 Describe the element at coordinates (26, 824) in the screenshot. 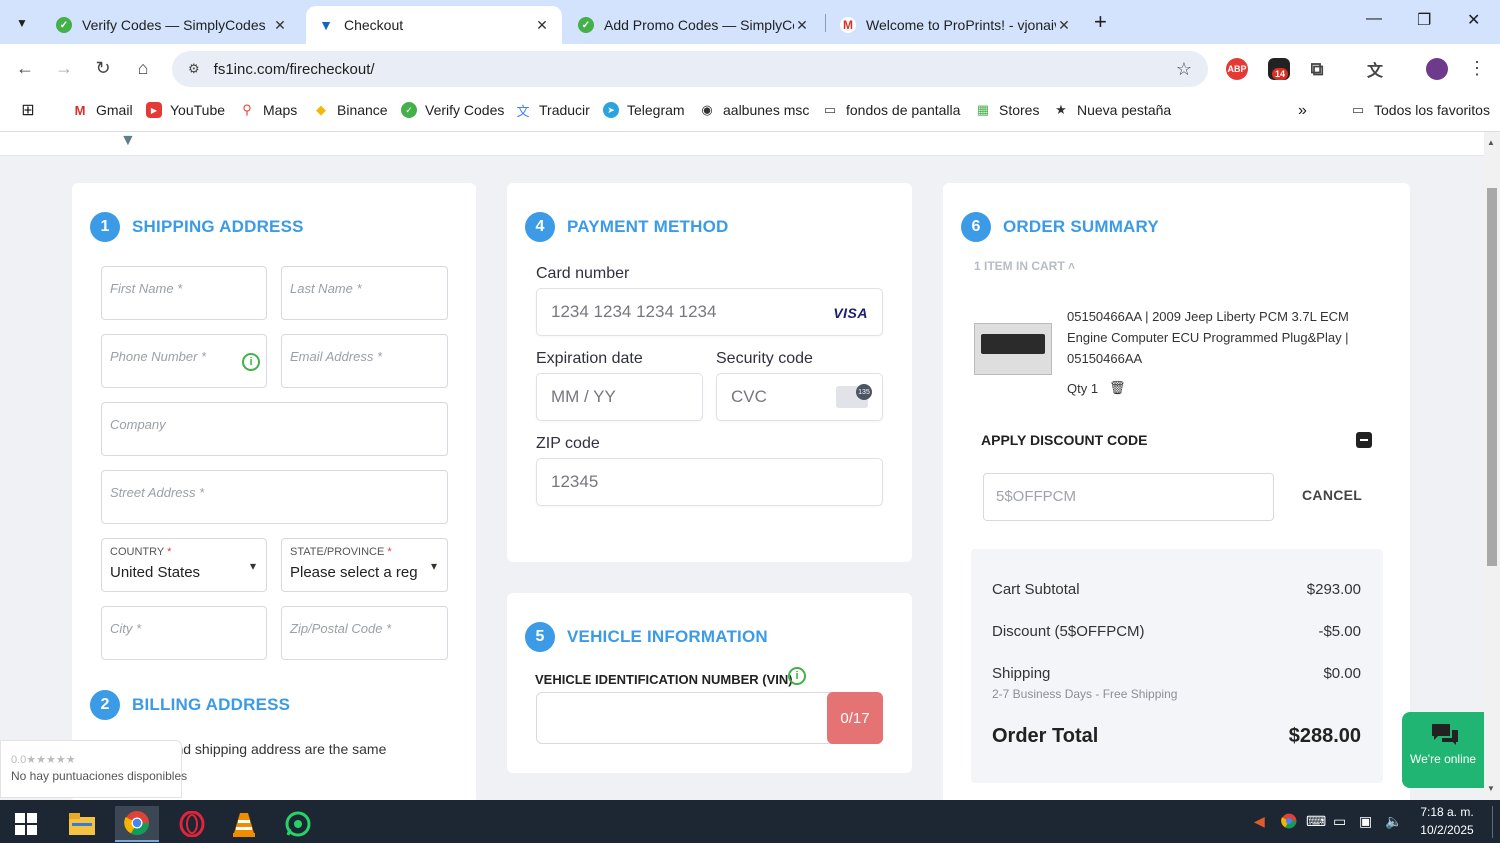

I see `windows-start-icon` at that location.